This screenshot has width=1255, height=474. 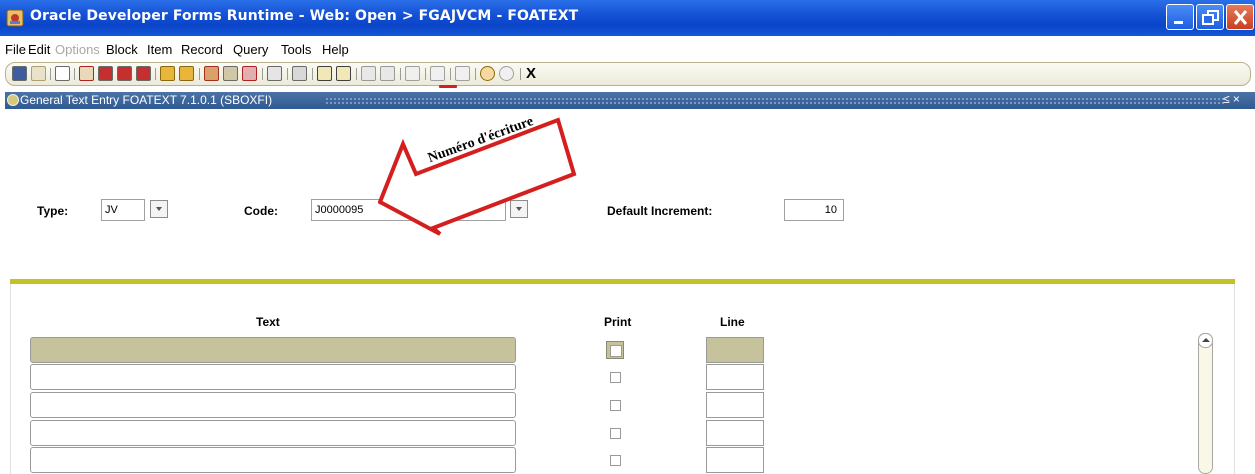 I want to click on save-icon, so click(x=19, y=73).